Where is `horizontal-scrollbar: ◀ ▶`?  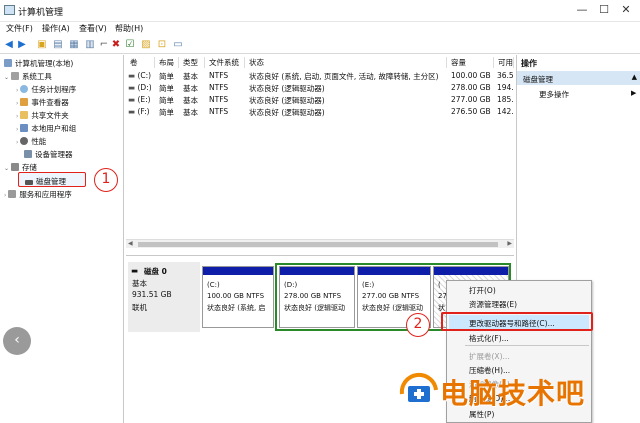
horizontal-scrollbar: ◀ ▶ is located at coordinates (320, 243).